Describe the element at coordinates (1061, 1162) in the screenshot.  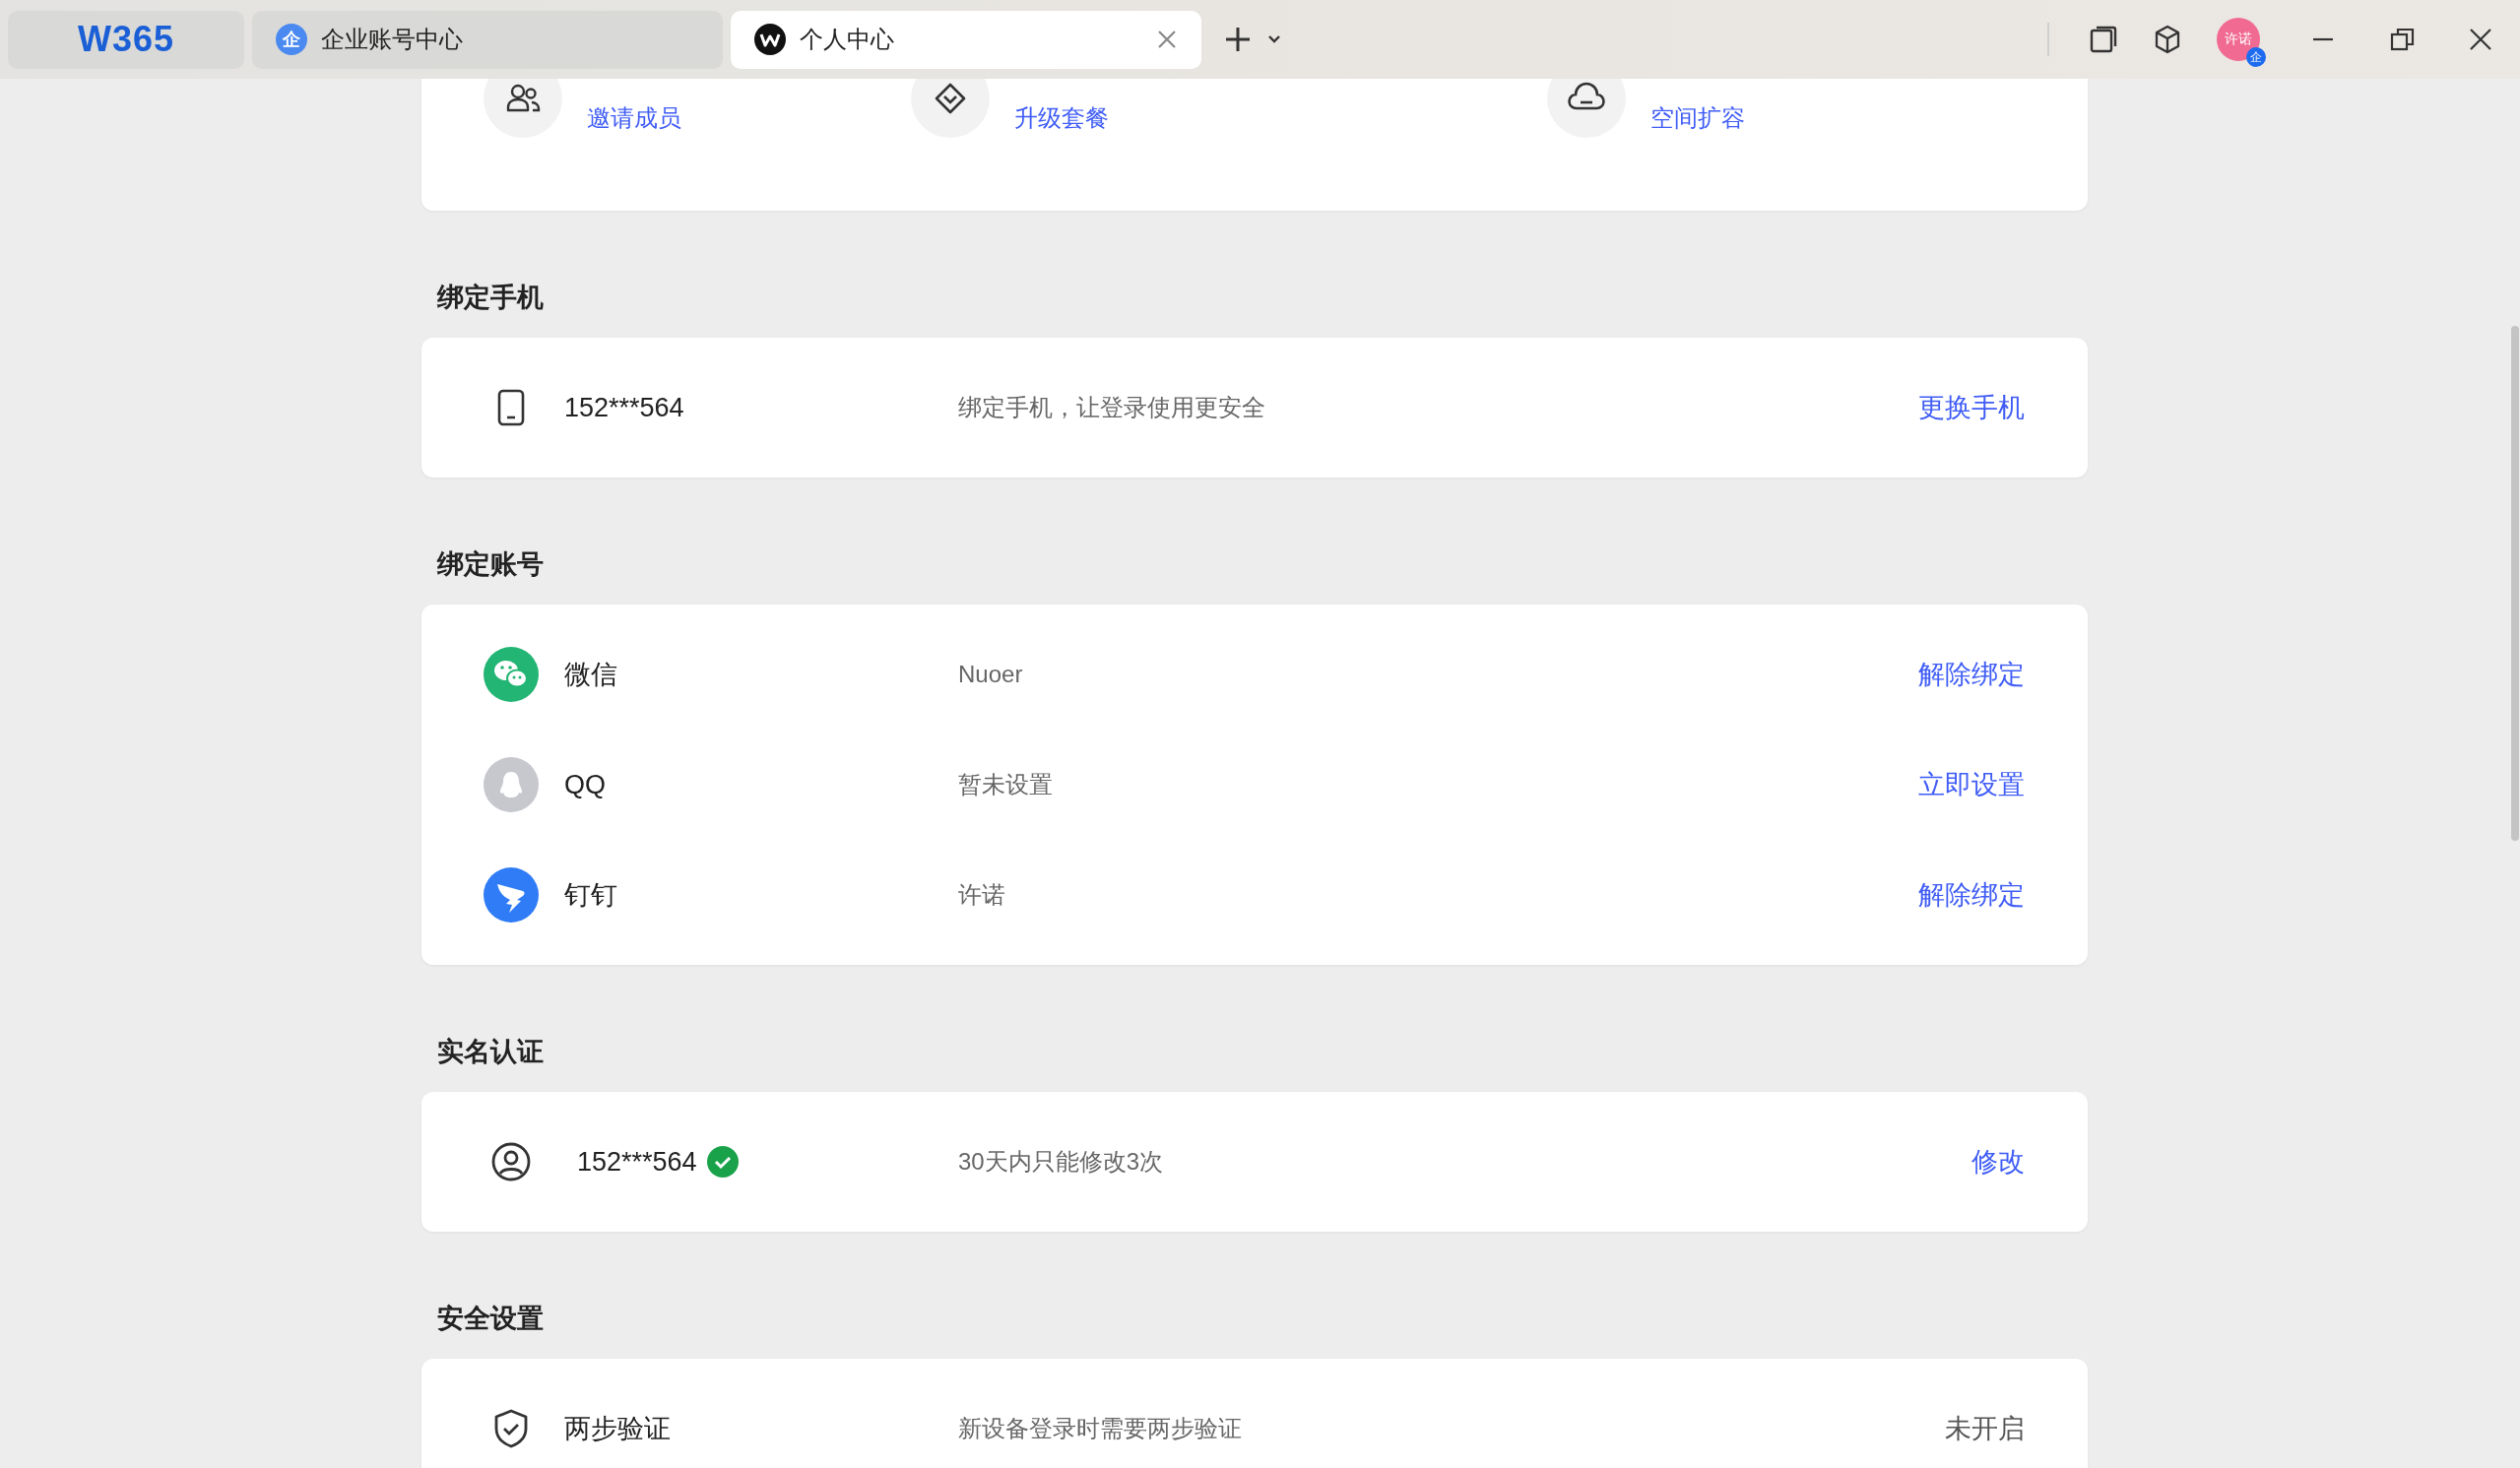
I see `row-description: 30天内只能修改3次` at that location.